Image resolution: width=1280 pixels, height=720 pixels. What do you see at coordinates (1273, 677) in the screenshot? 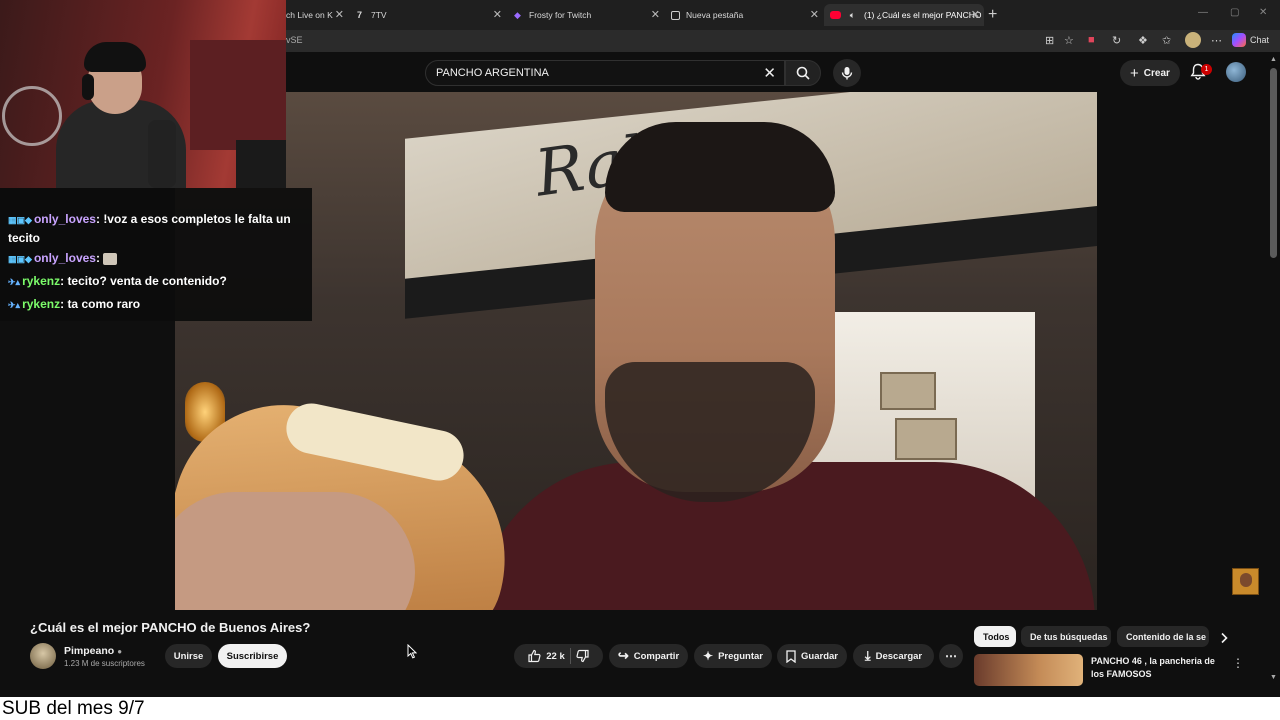
I see `scroll-down-arrow-icon: ▼` at bounding box center [1273, 677].